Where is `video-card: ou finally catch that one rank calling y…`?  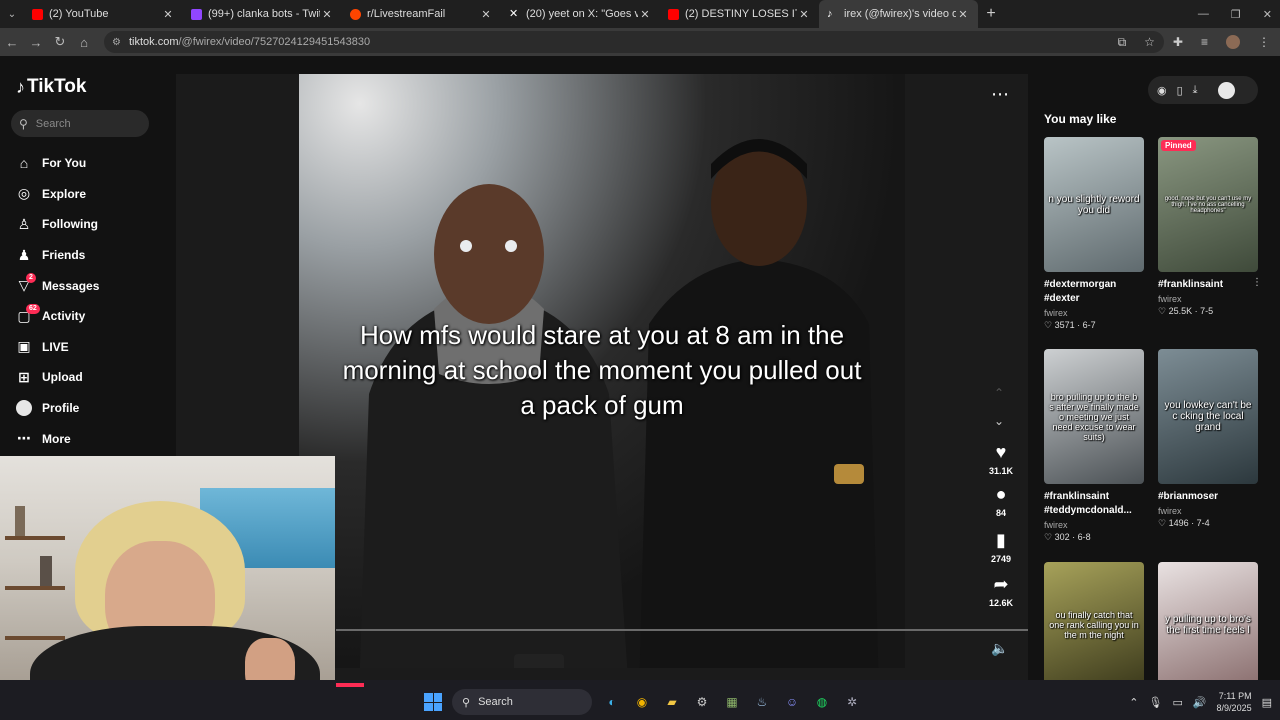 video-card: ou finally catch that one rank calling y… is located at coordinates (1094, 624).